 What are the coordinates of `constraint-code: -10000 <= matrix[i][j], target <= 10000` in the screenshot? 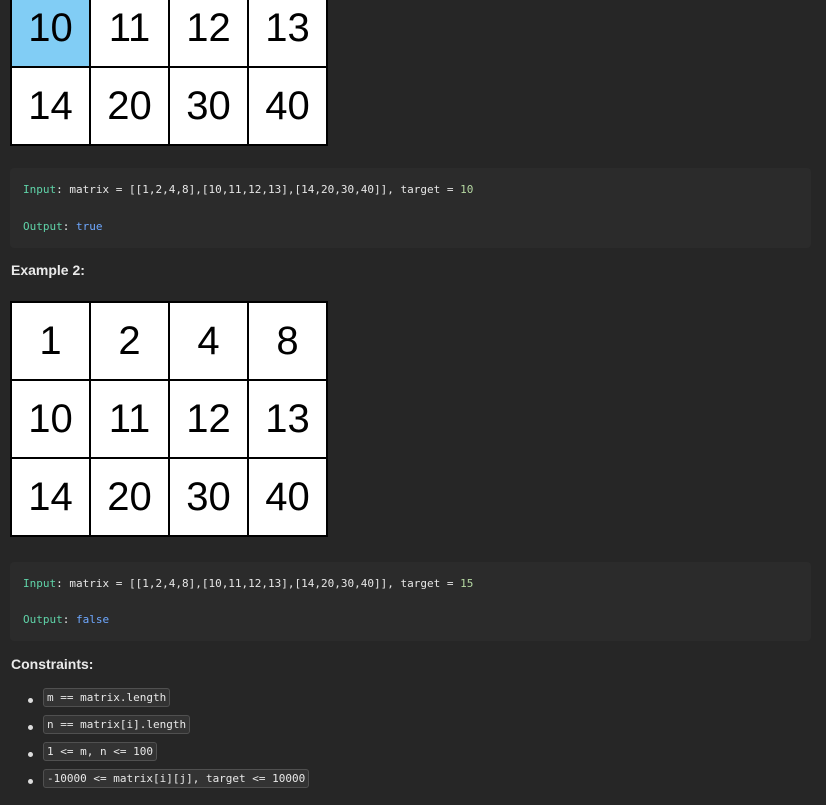 It's located at (176, 778).